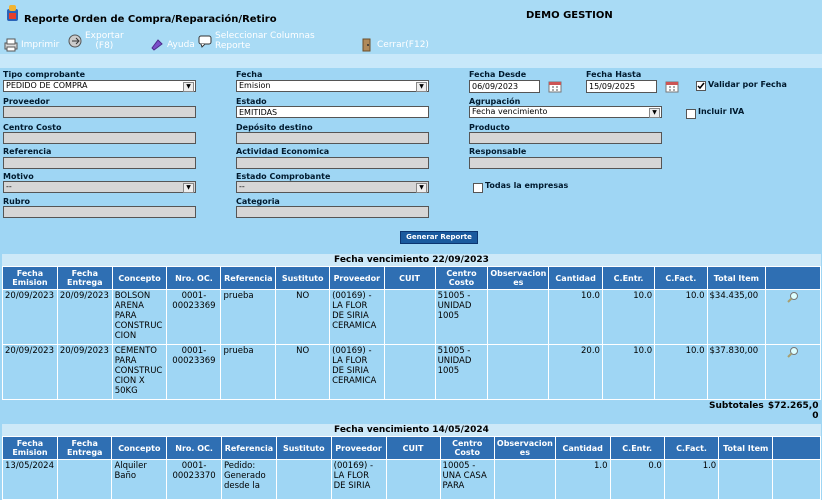 This screenshot has width=822, height=500. Describe the element at coordinates (194, 479) in the screenshot. I see `cell-nro: 0001-00023370` at that location.